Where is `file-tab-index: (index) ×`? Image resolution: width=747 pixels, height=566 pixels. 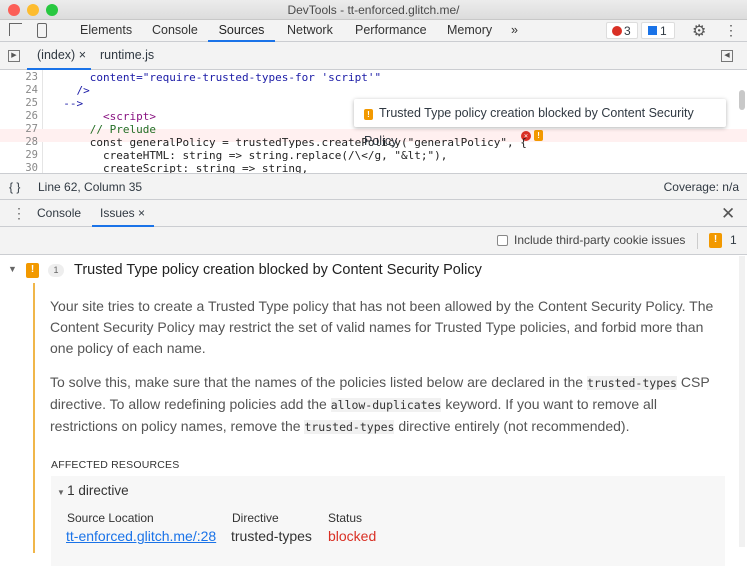 file-tab-index: (index) × is located at coordinates (59, 56).